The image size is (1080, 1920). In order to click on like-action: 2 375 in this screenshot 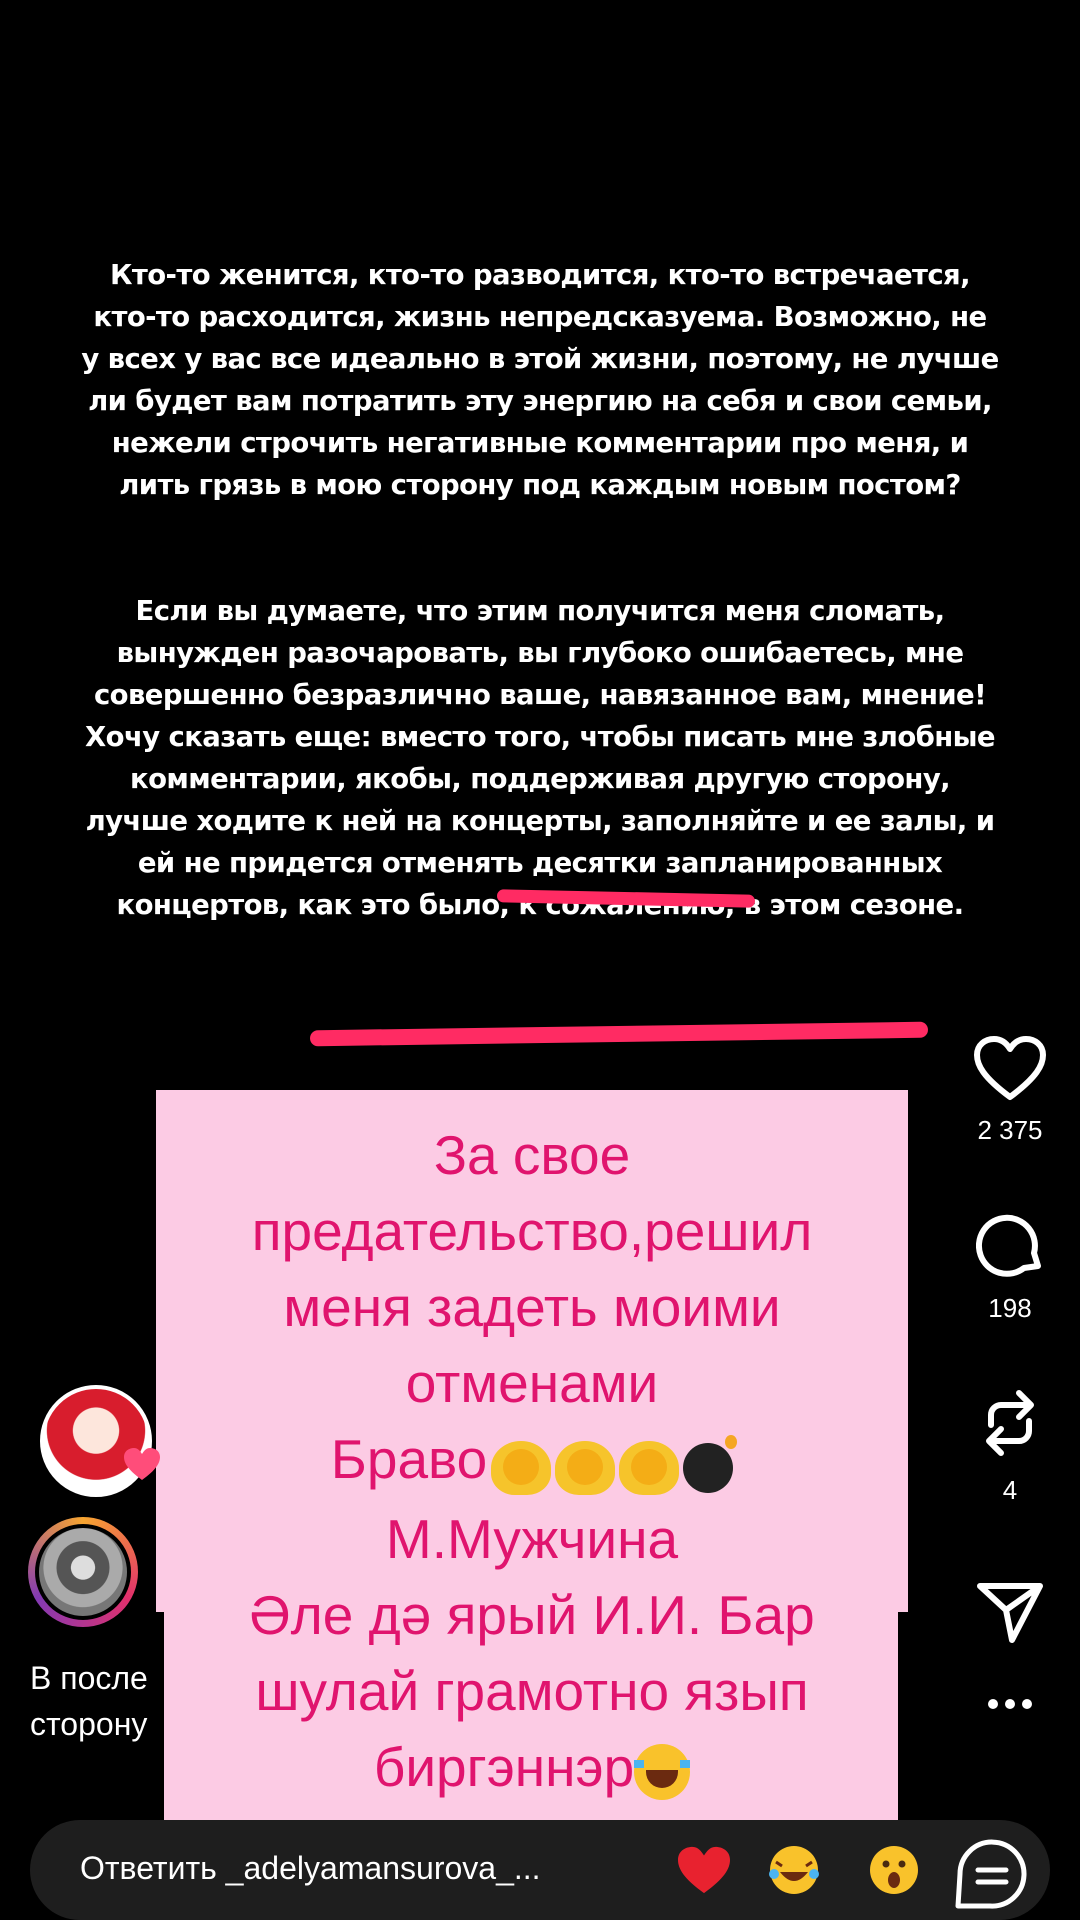, I will do `click(1010, 1090)`.